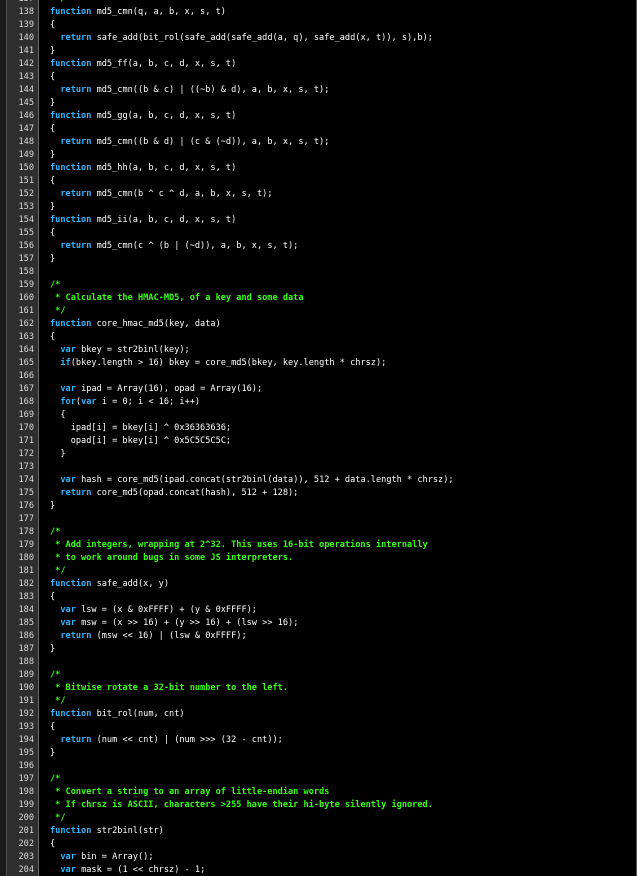 The height and width of the screenshot is (876, 637). I want to click on code-text: function md5_ff(a, b, c, d, x, s, t), so click(143, 64).